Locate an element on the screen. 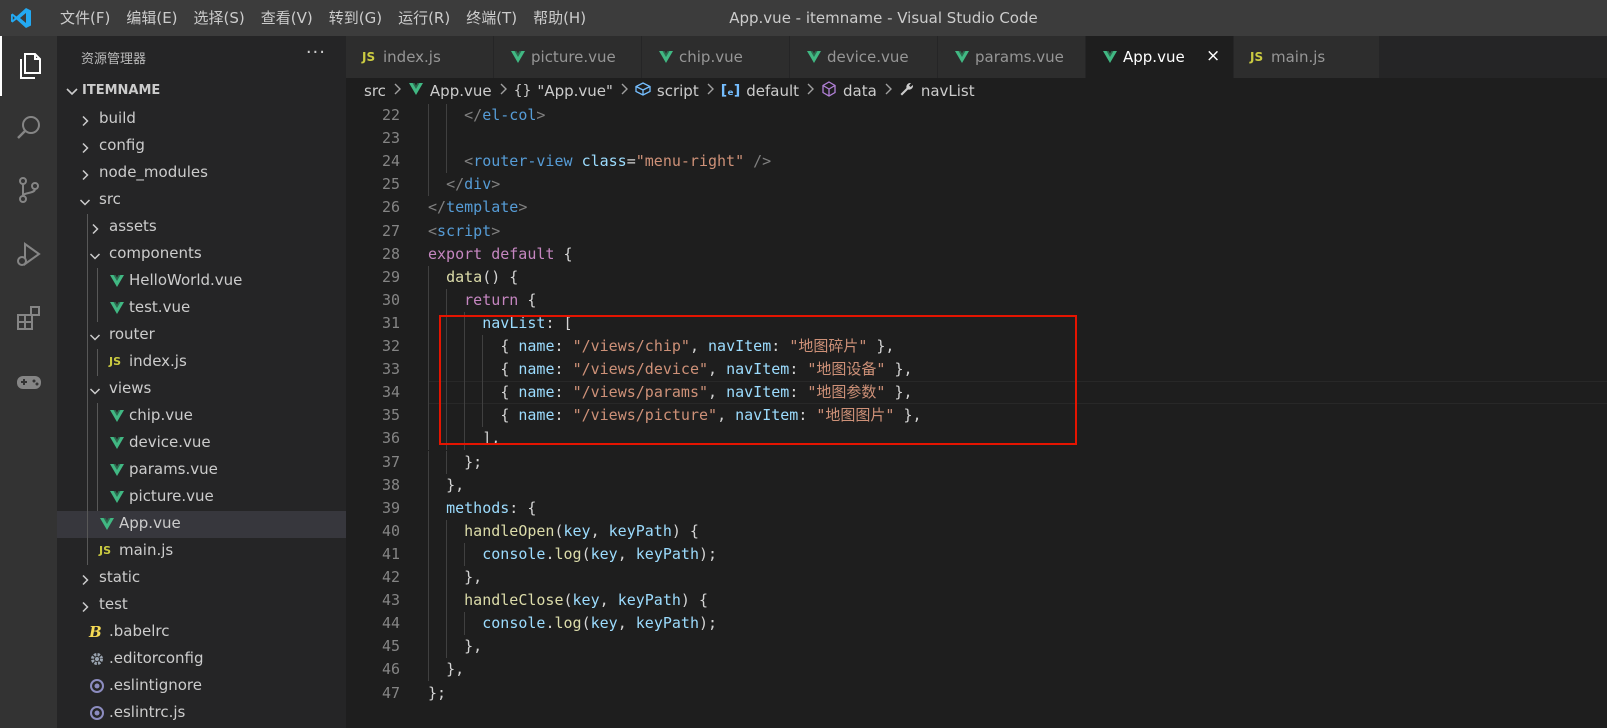 Image resolution: width=1607 pixels, height=728 pixels. file-item: params.vue is located at coordinates (201, 470).